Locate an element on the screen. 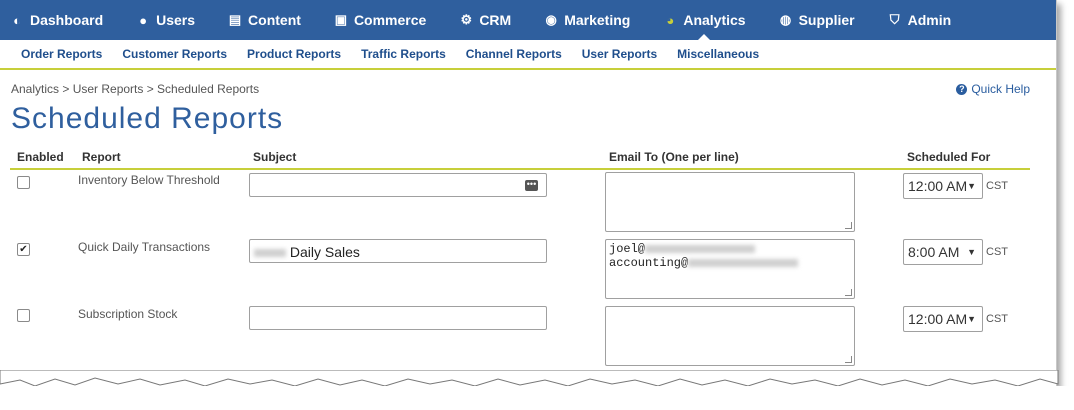 This screenshot has height=410, width=1074. header-scheduled-for: Scheduled For is located at coordinates (949, 157).